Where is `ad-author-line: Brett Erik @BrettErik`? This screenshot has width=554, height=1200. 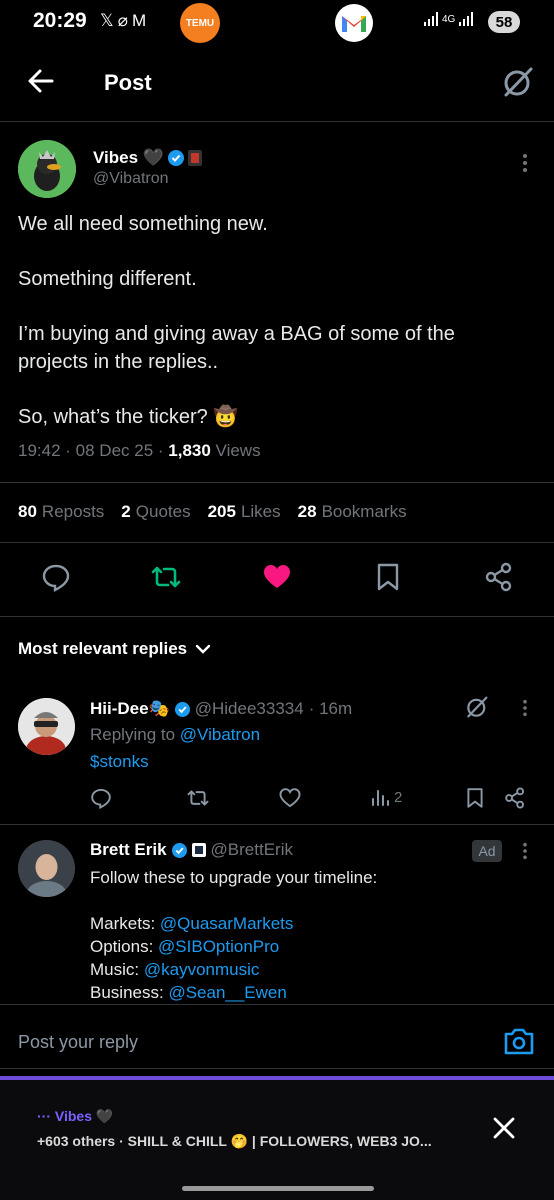
ad-author-line: Brett Erik @BrettErik is located at coordinates (191, 850).